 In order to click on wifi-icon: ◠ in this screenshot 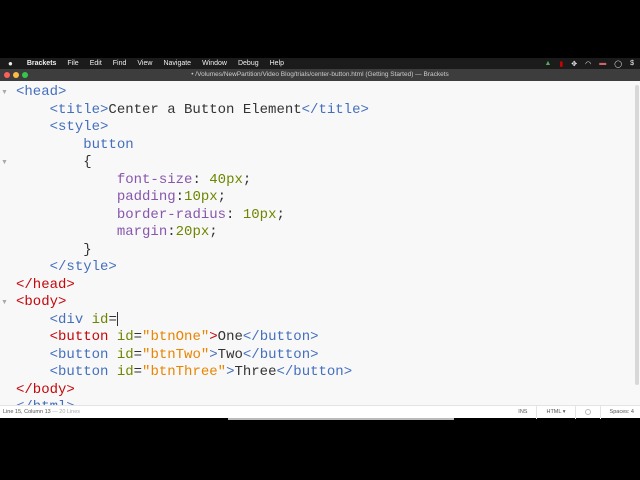, I will do `click(588, 64)`.